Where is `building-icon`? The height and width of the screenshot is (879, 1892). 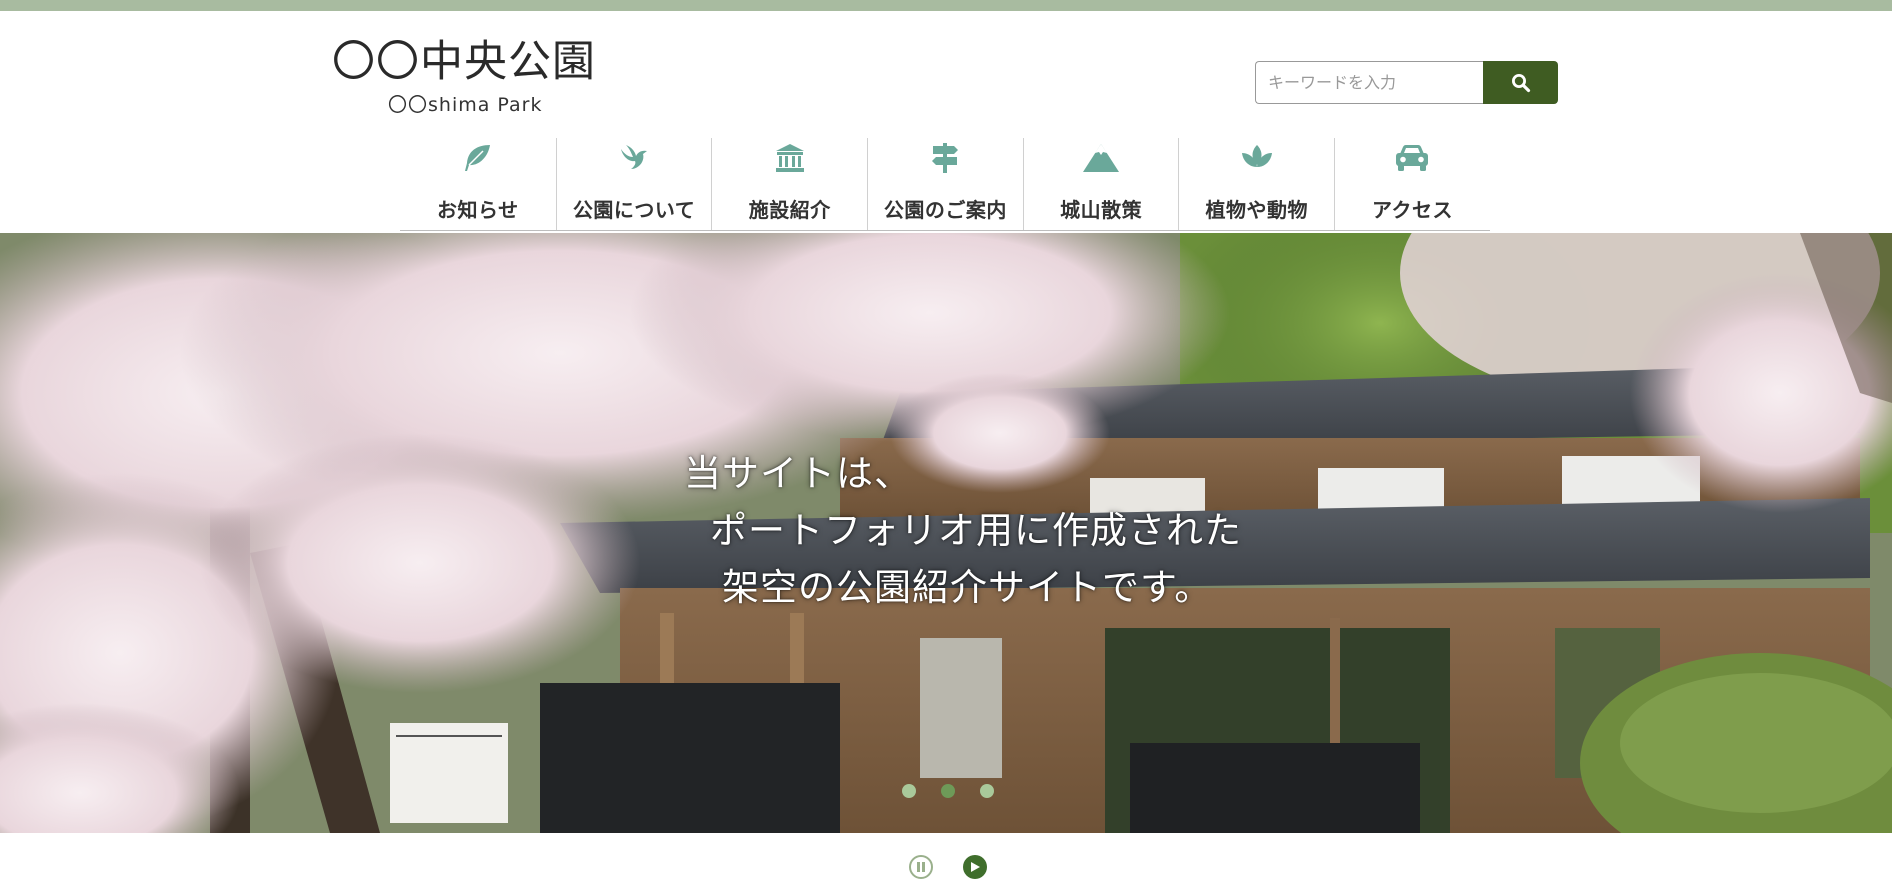 building-icon is located at coordinates (790, 158).